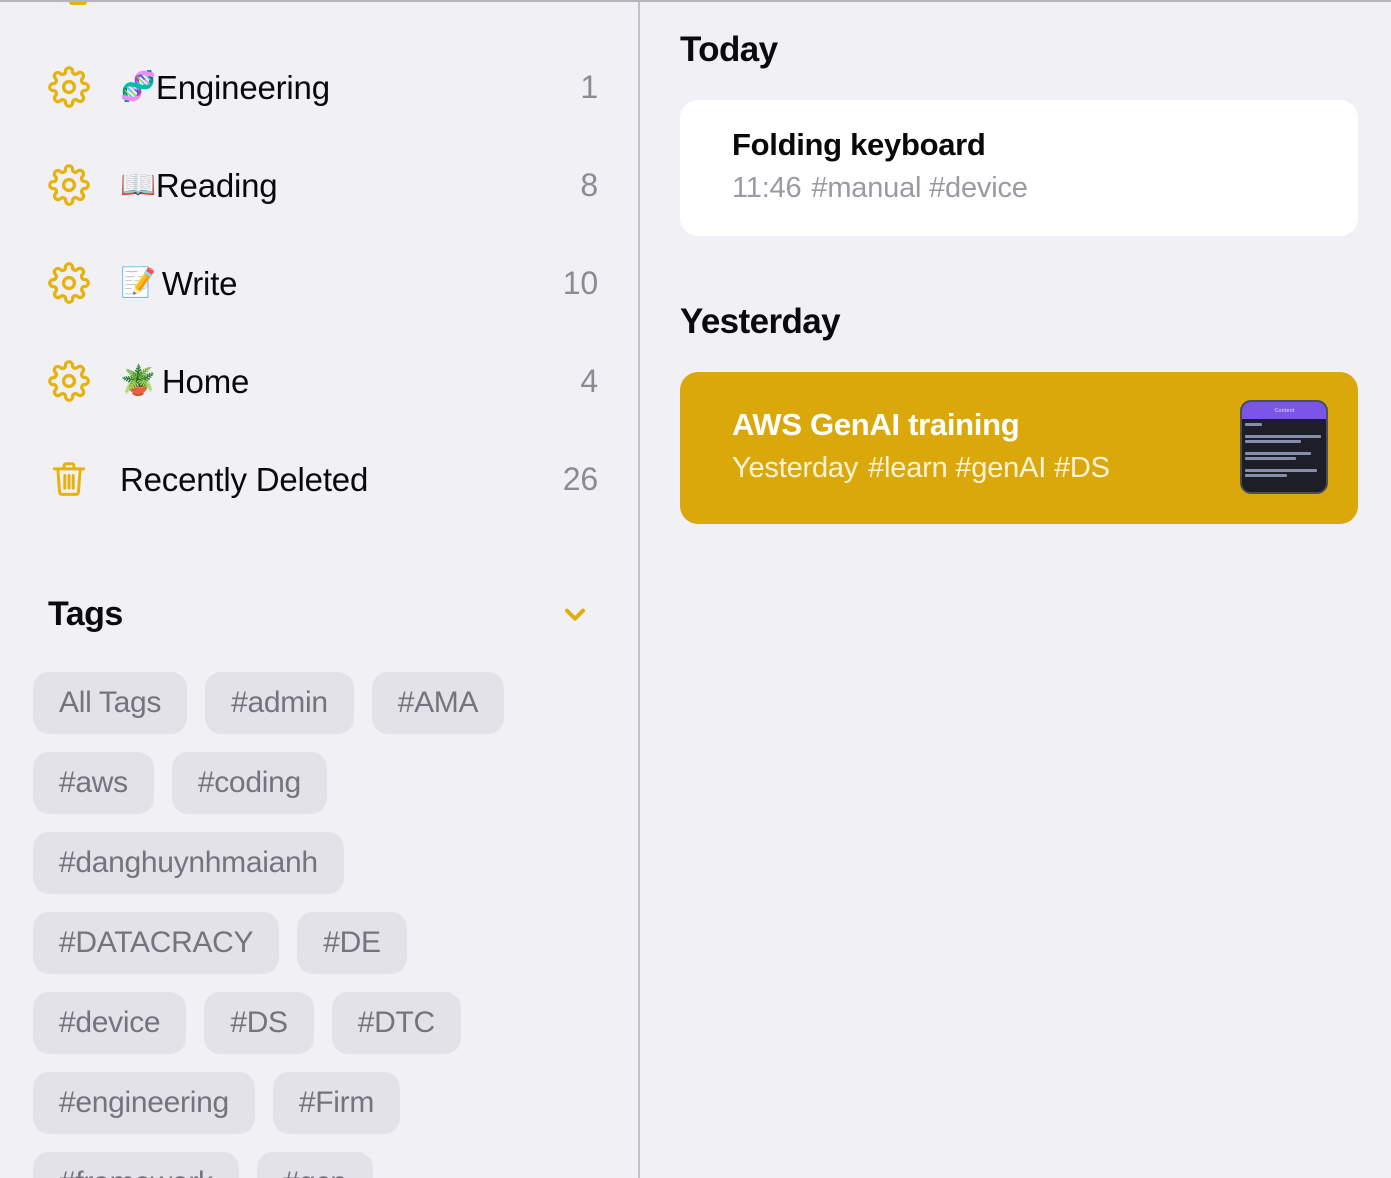  I want to click on tag-pill-ds: #DS, so click(259, 1023).